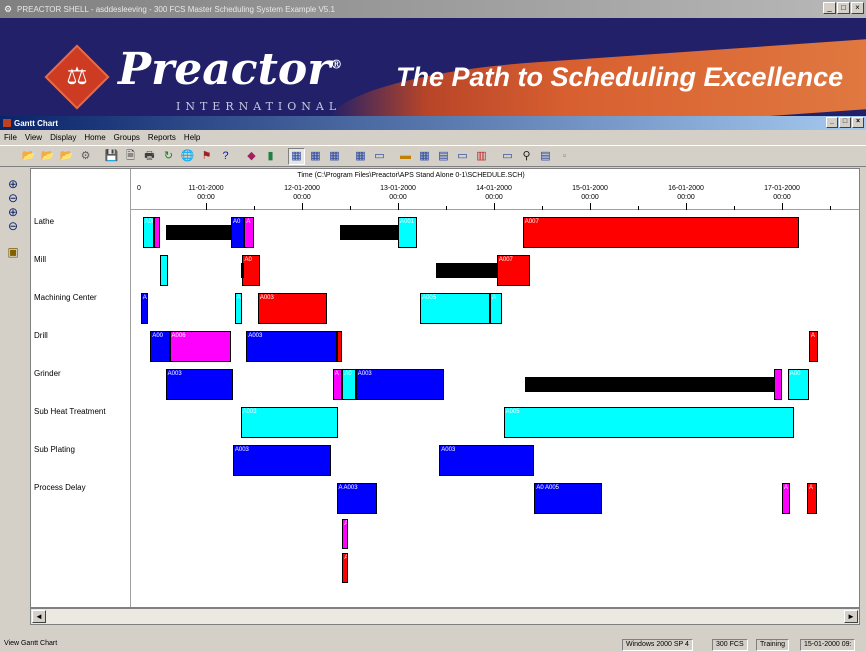 The width and height of the screenshot is (866, 652). What do you see at coordinates (564, 156) in the screenshot?
I see `disabled-icon: ▫` at bounding box center [564, 156].